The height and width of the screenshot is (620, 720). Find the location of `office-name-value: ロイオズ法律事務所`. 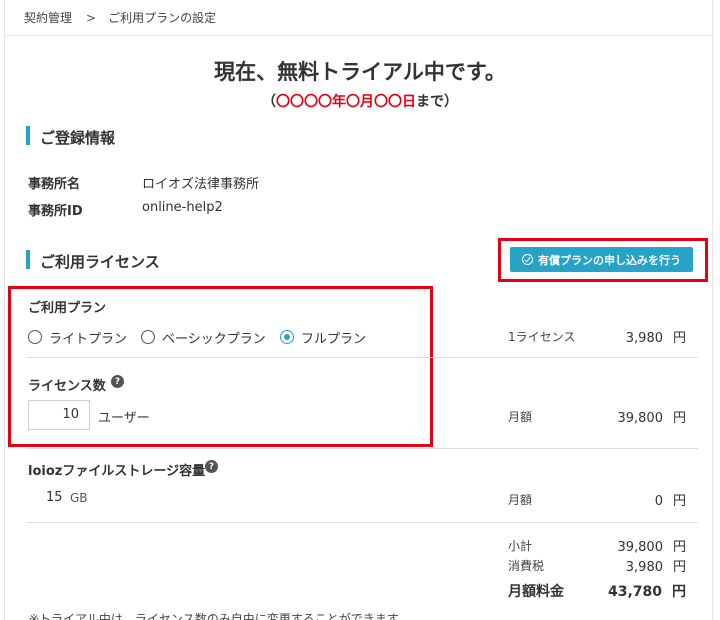

office-name-value: ロイオズ法律事務所 is located at coordinates (201, 184).